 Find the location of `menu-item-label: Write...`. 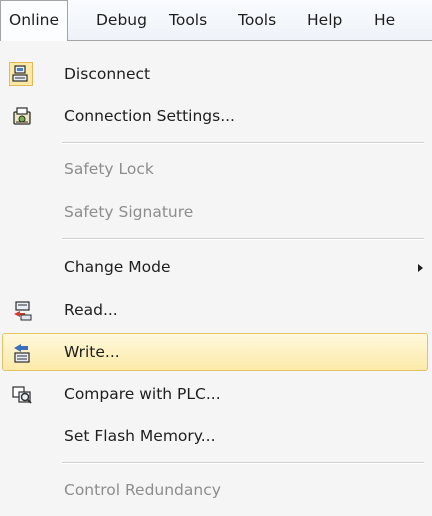

menu-item-label: Write... is located at coordinates (92, 352).